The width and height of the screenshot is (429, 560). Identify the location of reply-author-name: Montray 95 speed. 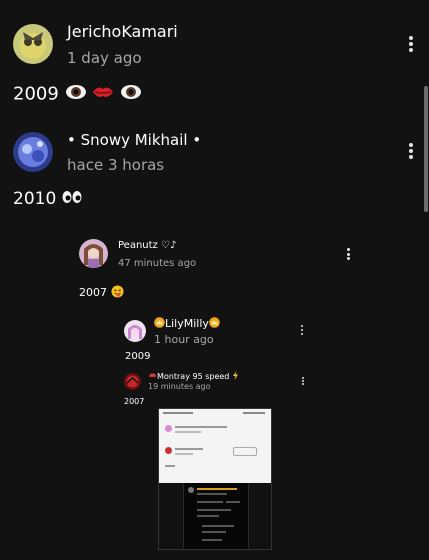
(193, 376).